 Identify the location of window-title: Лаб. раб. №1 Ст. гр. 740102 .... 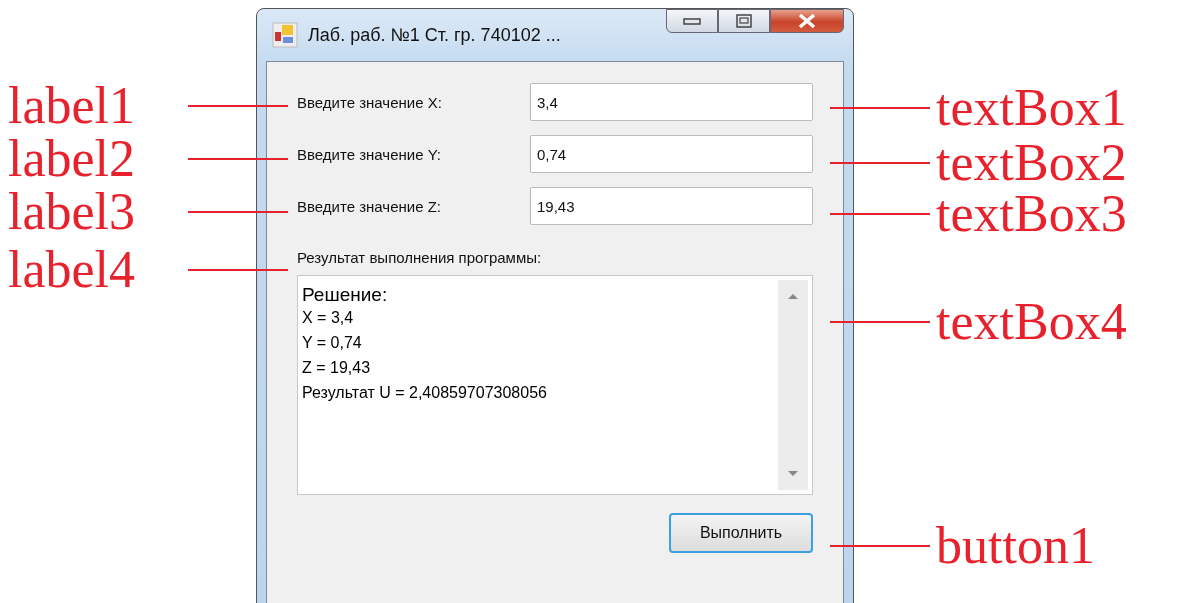
(435, 35).